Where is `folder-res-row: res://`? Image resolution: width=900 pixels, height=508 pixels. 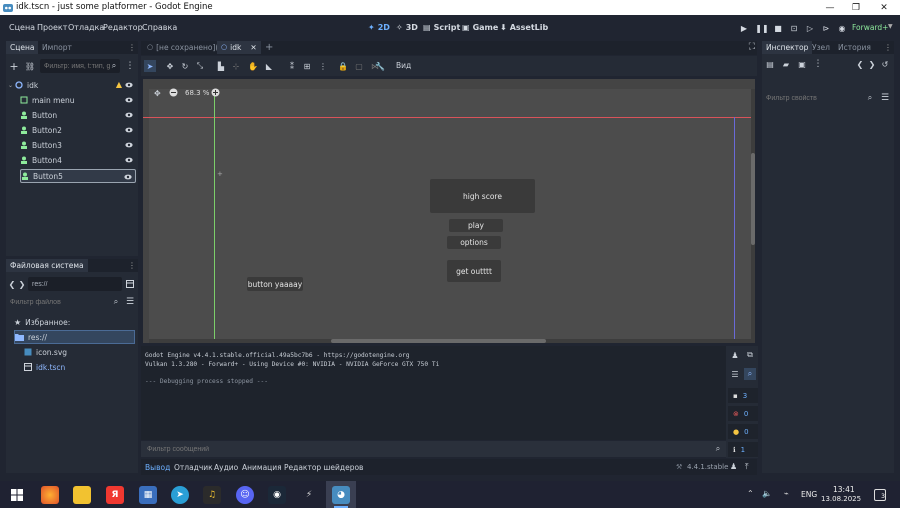
folder-res-row: res:// is located at coordinates (74, 337).